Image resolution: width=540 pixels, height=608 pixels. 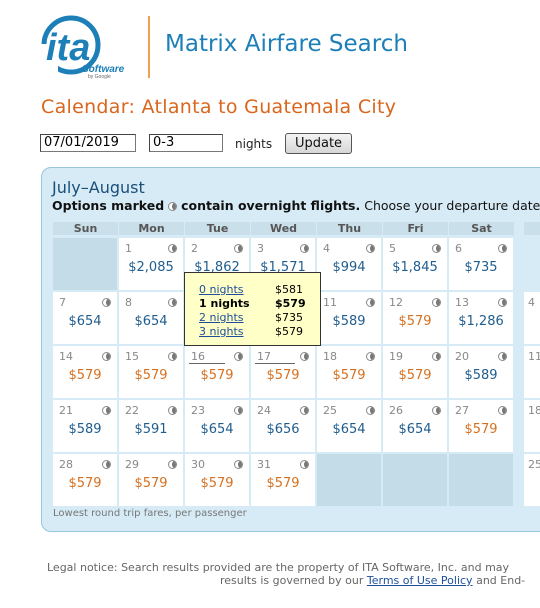 I want to click on calendar-day-cell: 4 $994, so click(x=349, y=264).